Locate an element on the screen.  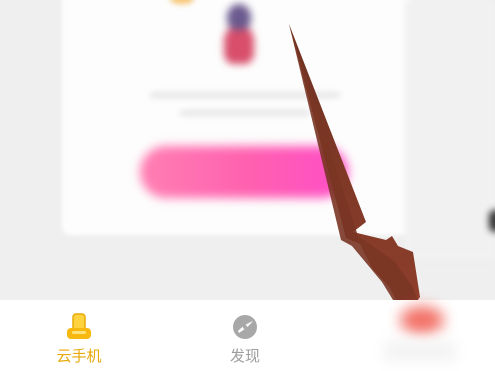
tab-label: 云手机 is located at coordinates (79, 356).